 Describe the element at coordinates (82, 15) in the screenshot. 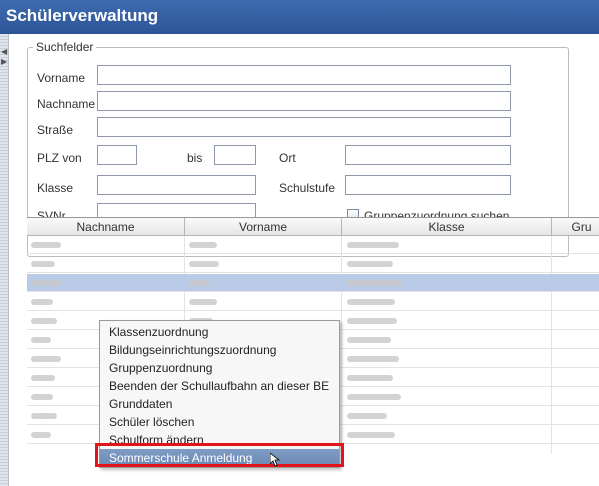

I see `window-title: Schülerverwaltung` at that location.